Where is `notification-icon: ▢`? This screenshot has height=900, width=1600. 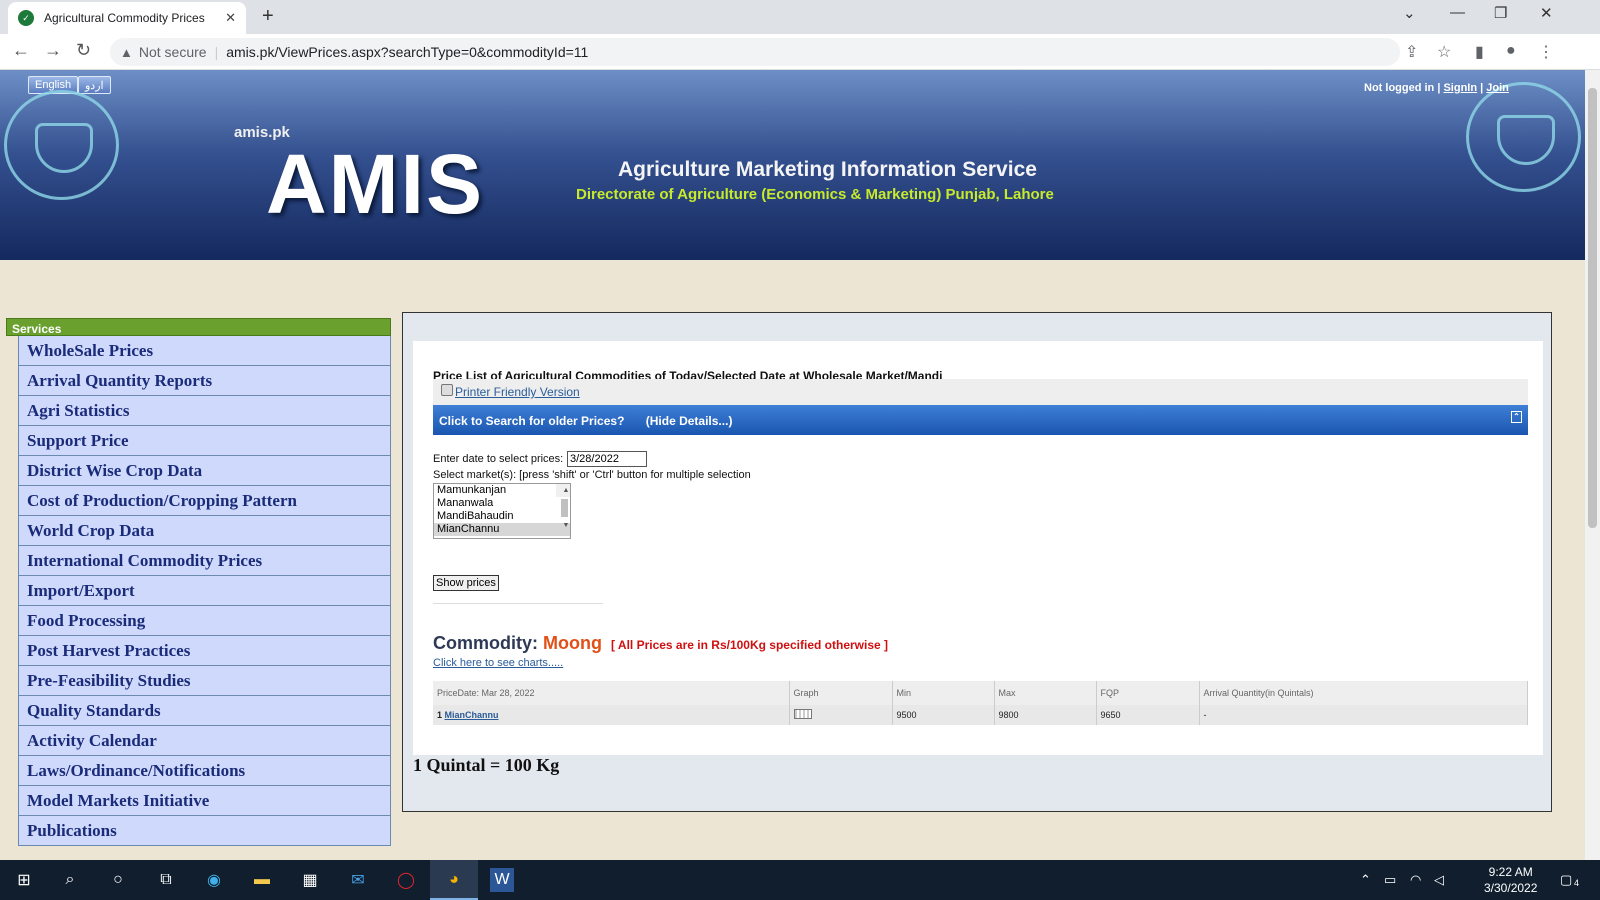
notification-icon: ▢ is located at coordinates (1566, 880).